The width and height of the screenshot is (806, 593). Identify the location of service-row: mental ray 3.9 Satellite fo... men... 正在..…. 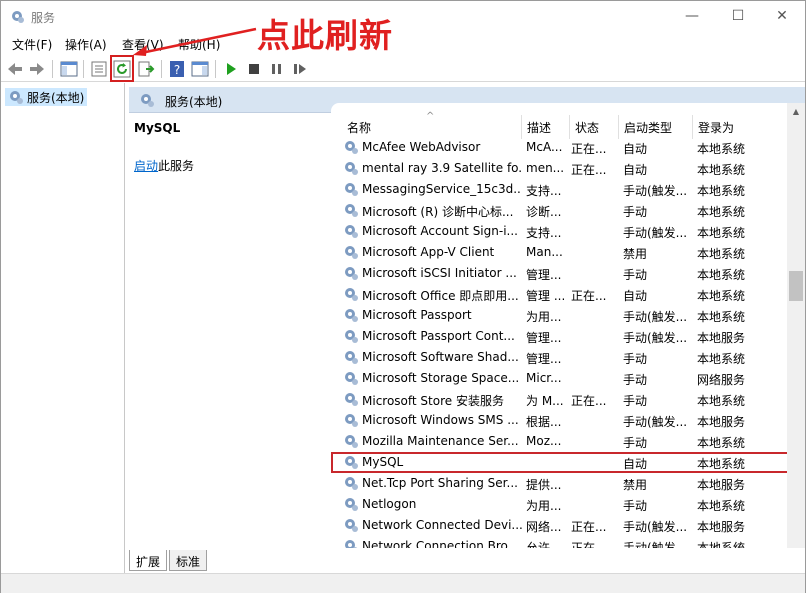
(561, 168).